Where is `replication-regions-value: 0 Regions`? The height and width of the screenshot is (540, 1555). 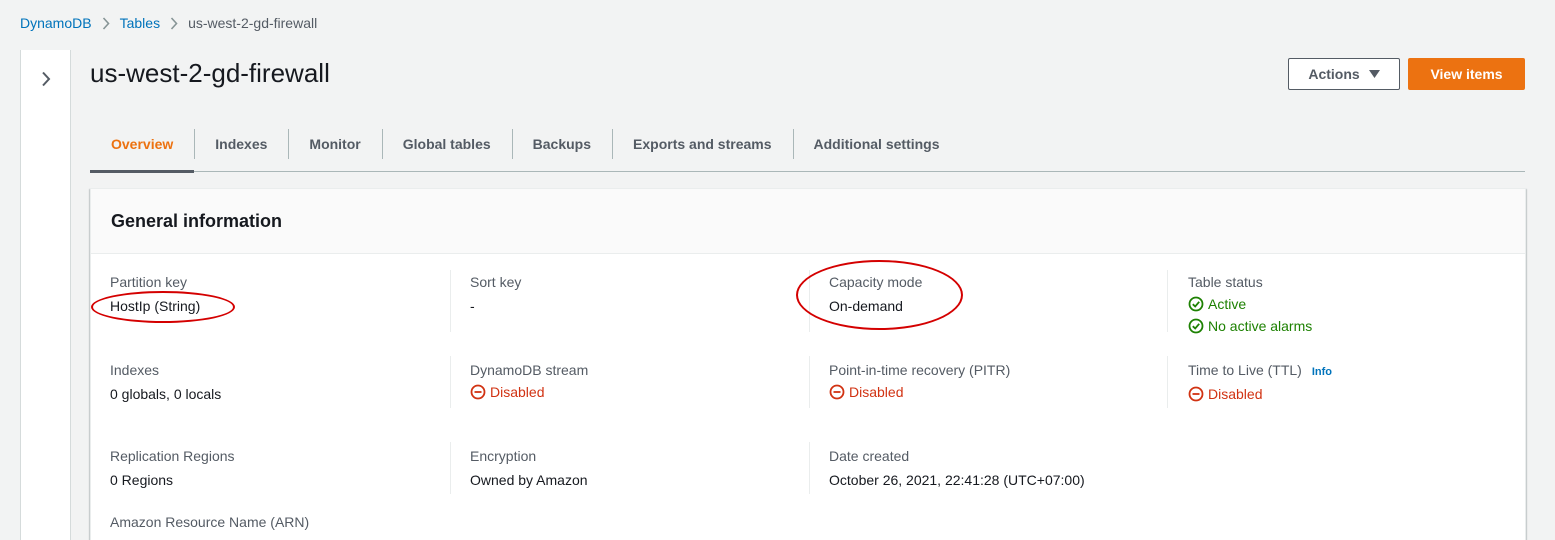 replication-regions-value: 0 Regions is located at coordinates (142, 480).